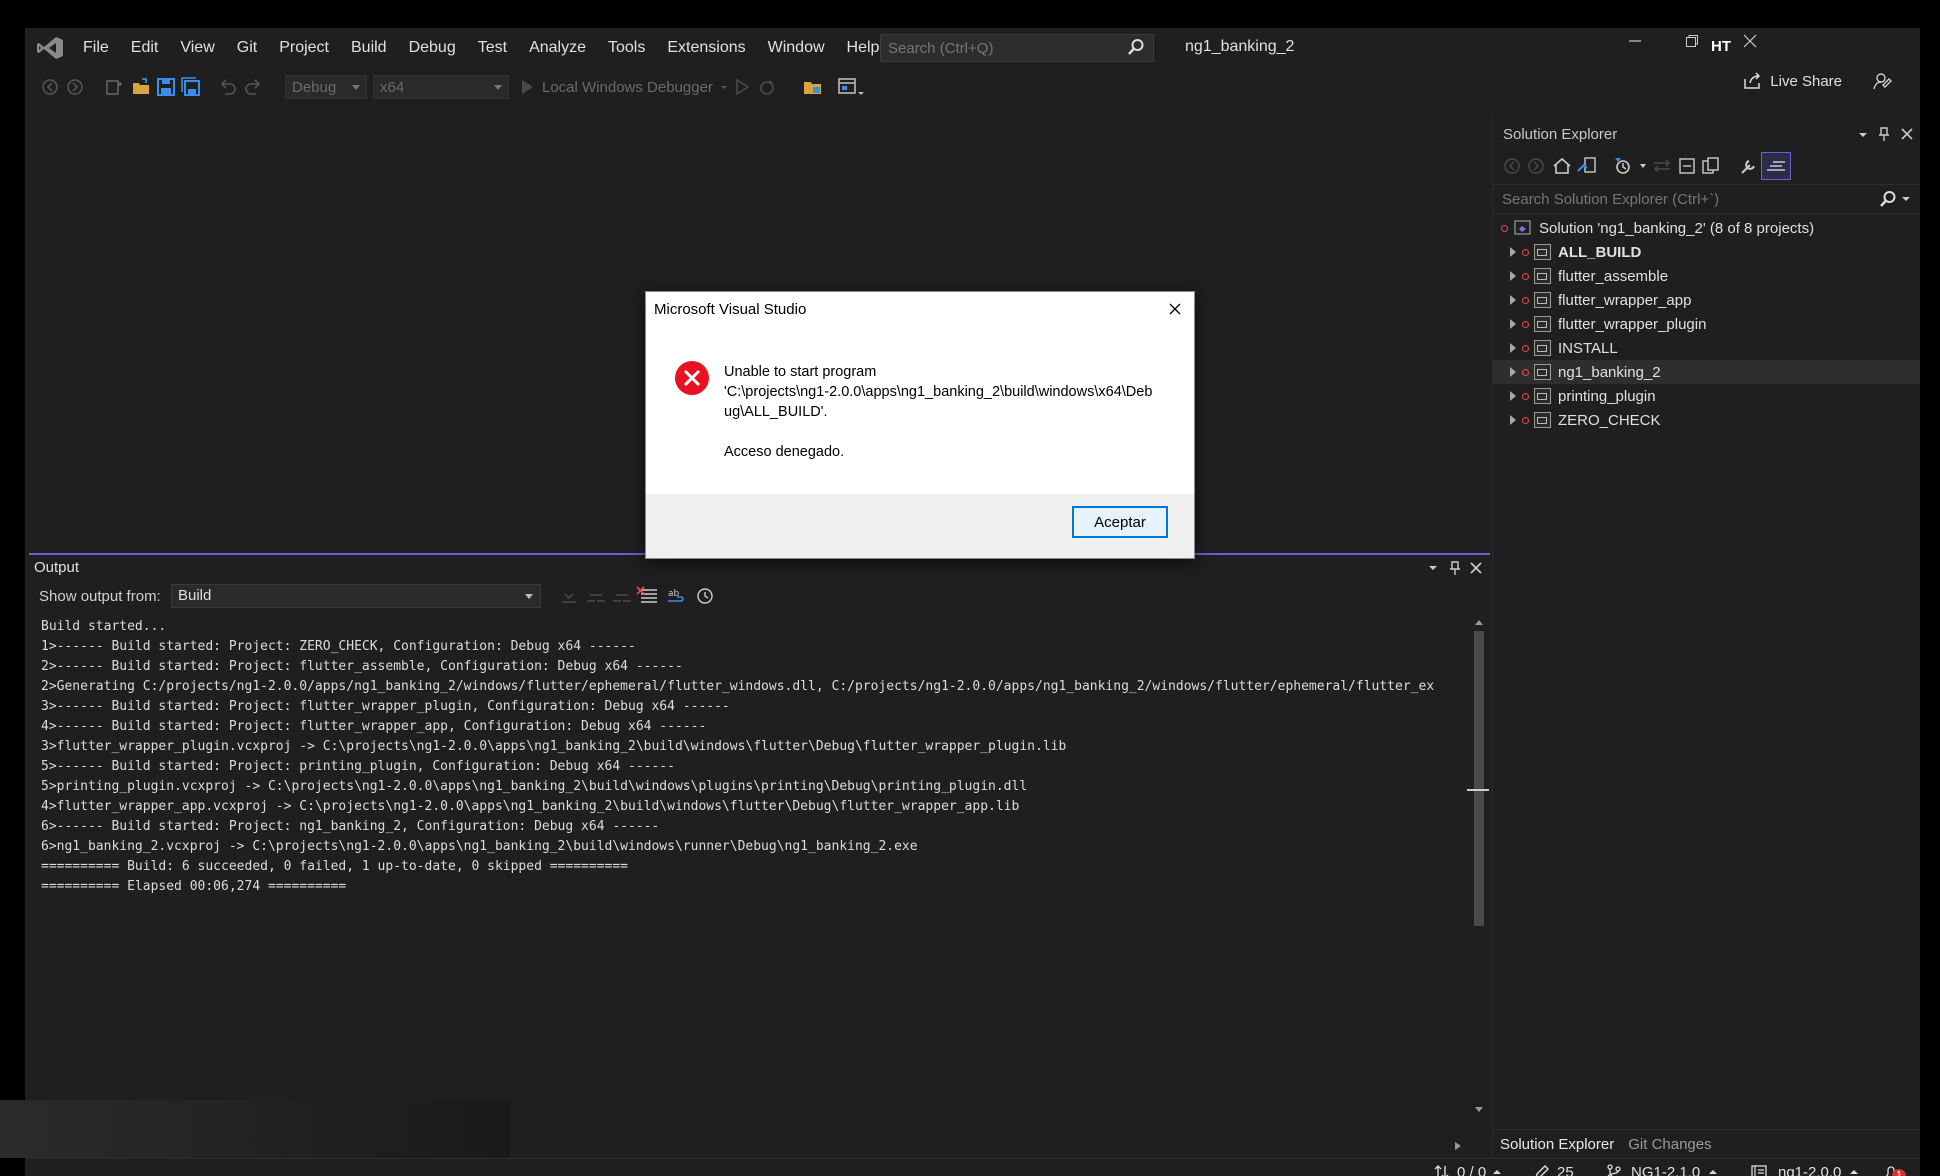 The width and height of the screenshot is (1940, 1176). I want to click on toggle-timestamps-icon, so click(705, 596).